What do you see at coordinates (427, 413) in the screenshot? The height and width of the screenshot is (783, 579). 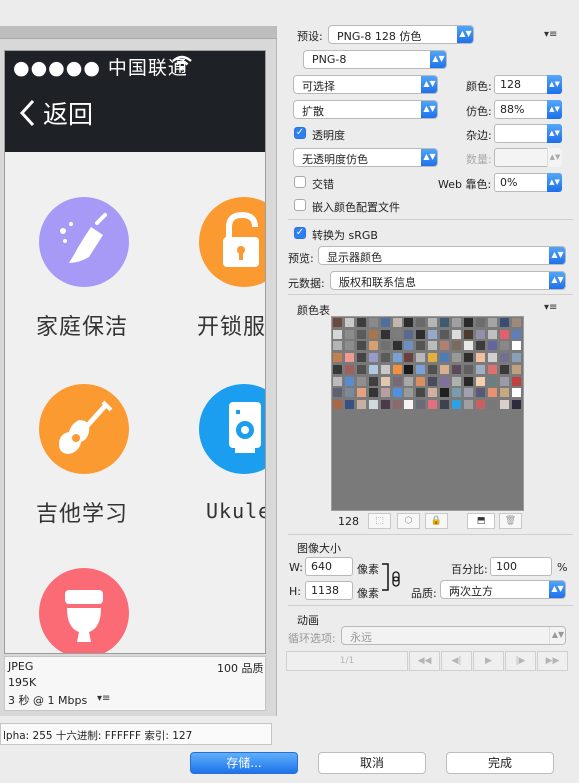 I see `color-table-swatches` at bounding box center [427, 413].